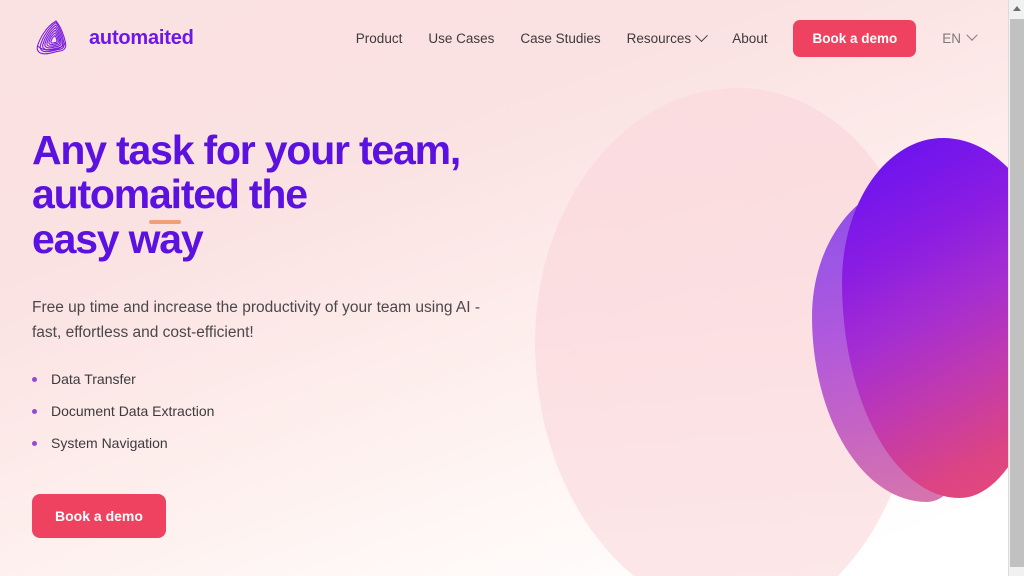 This screenshot has height=576, width=1024. I want to click on language-selector-value: EN, so click(951, 38).